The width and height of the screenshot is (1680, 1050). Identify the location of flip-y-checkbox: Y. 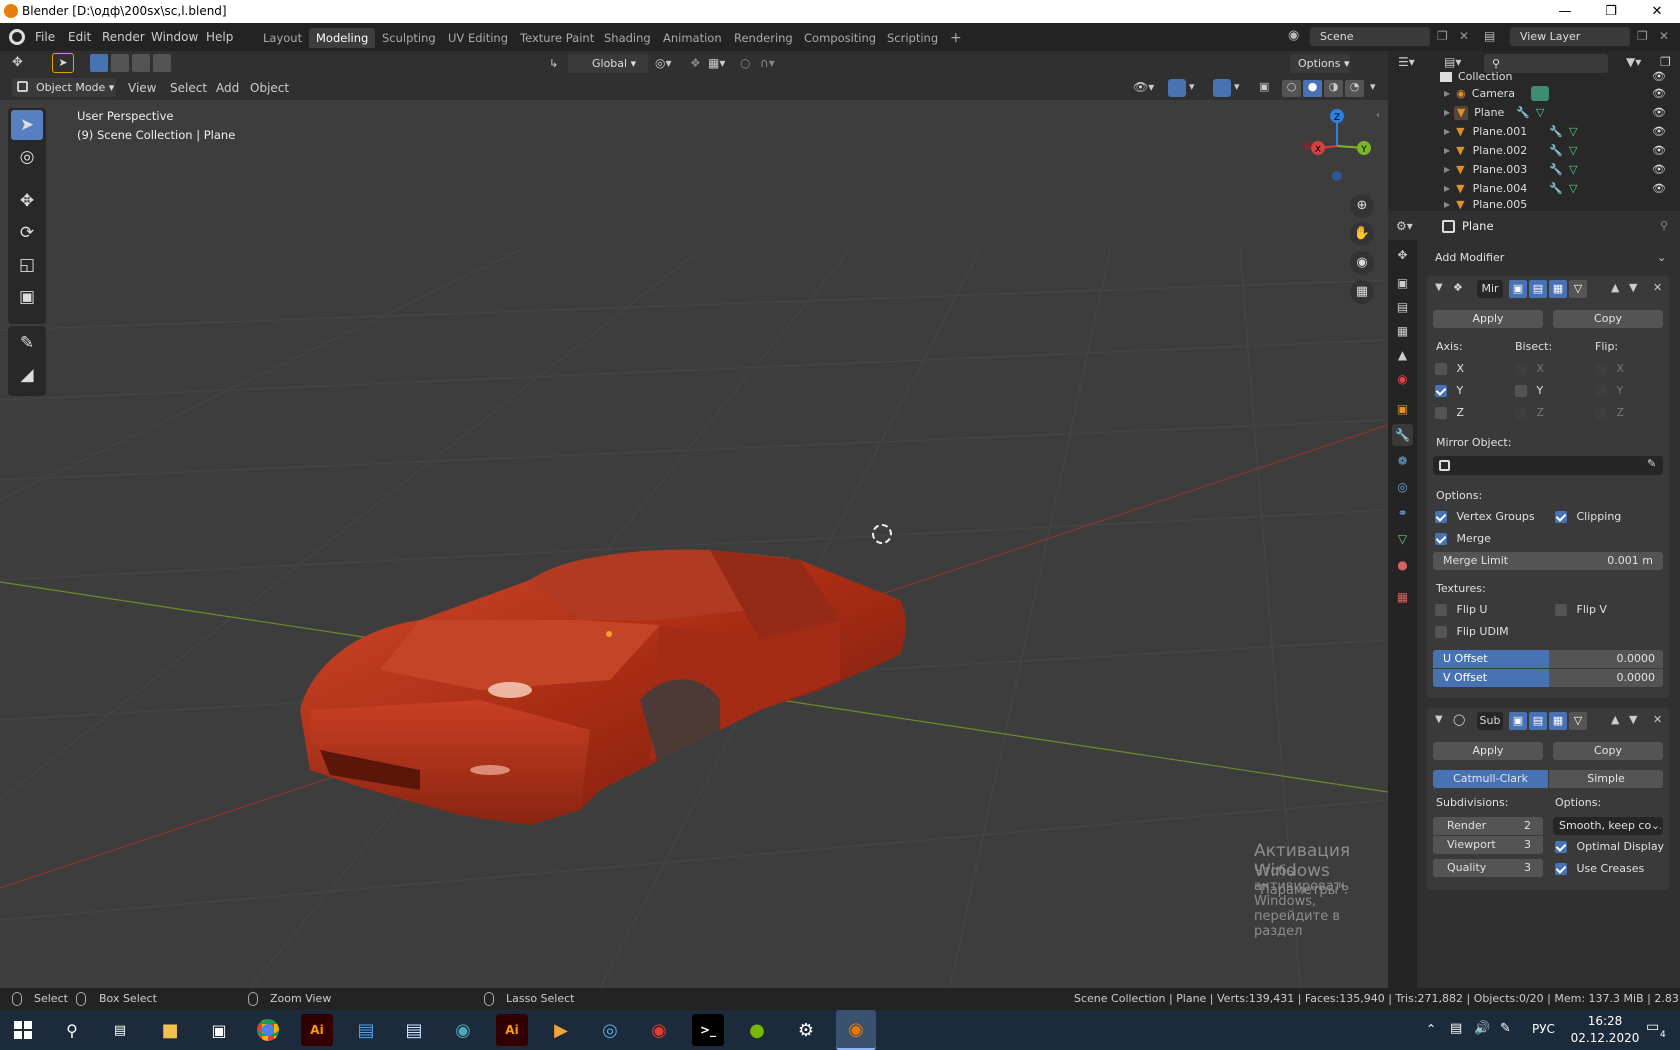
(1609, 390).